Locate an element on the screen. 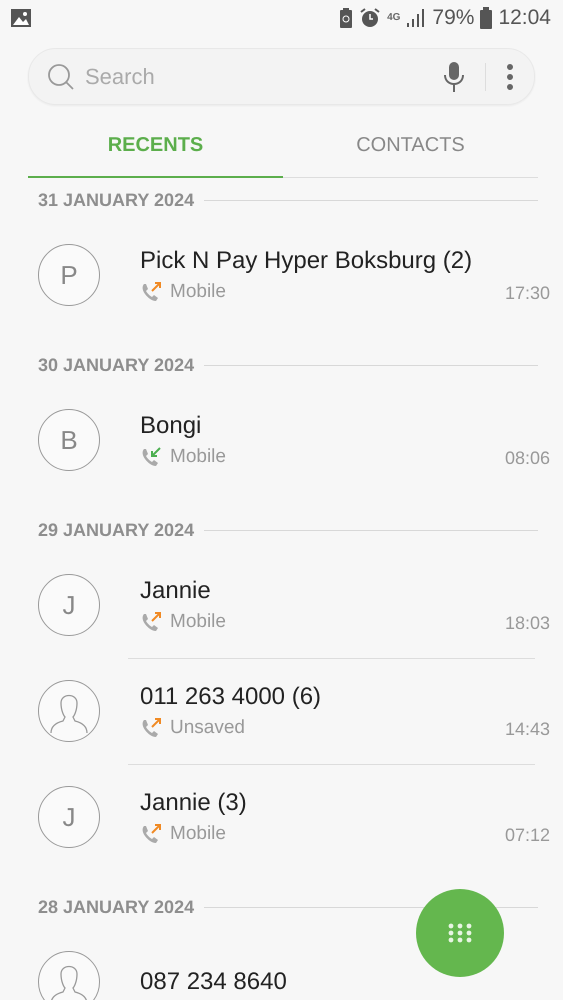 The height and width of the screenshot is (1000, 563). call-time: 18:03 is located at coordinates (527, 623).